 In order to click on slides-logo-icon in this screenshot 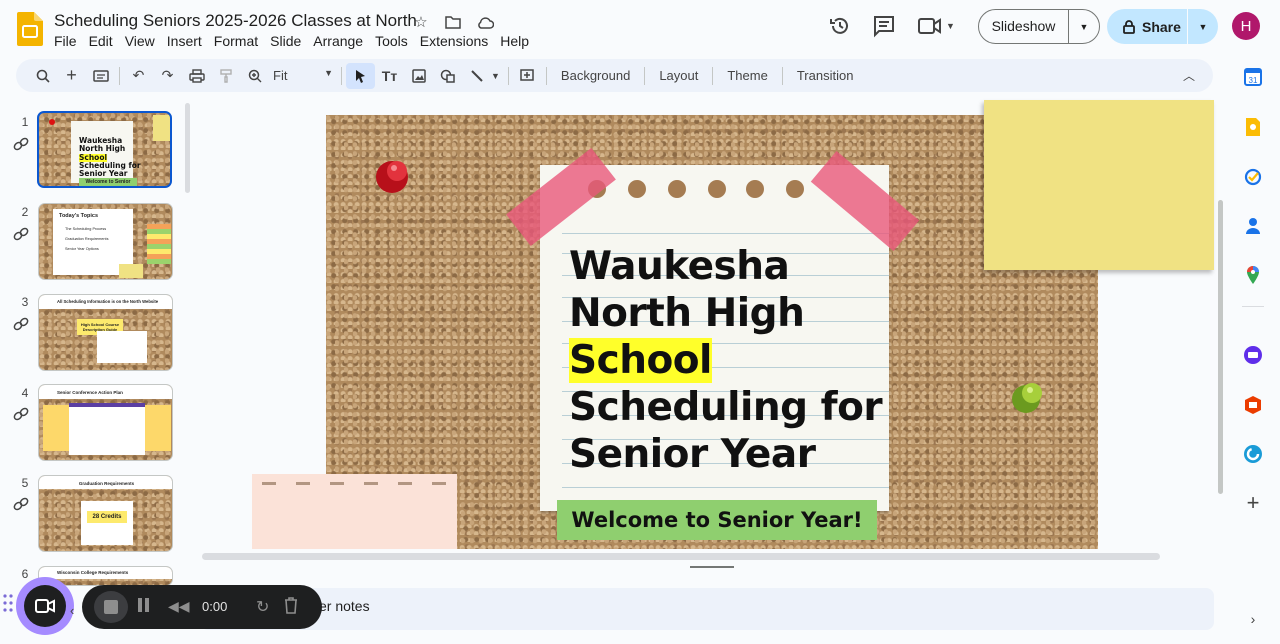, I will do `click(30, 29)`.